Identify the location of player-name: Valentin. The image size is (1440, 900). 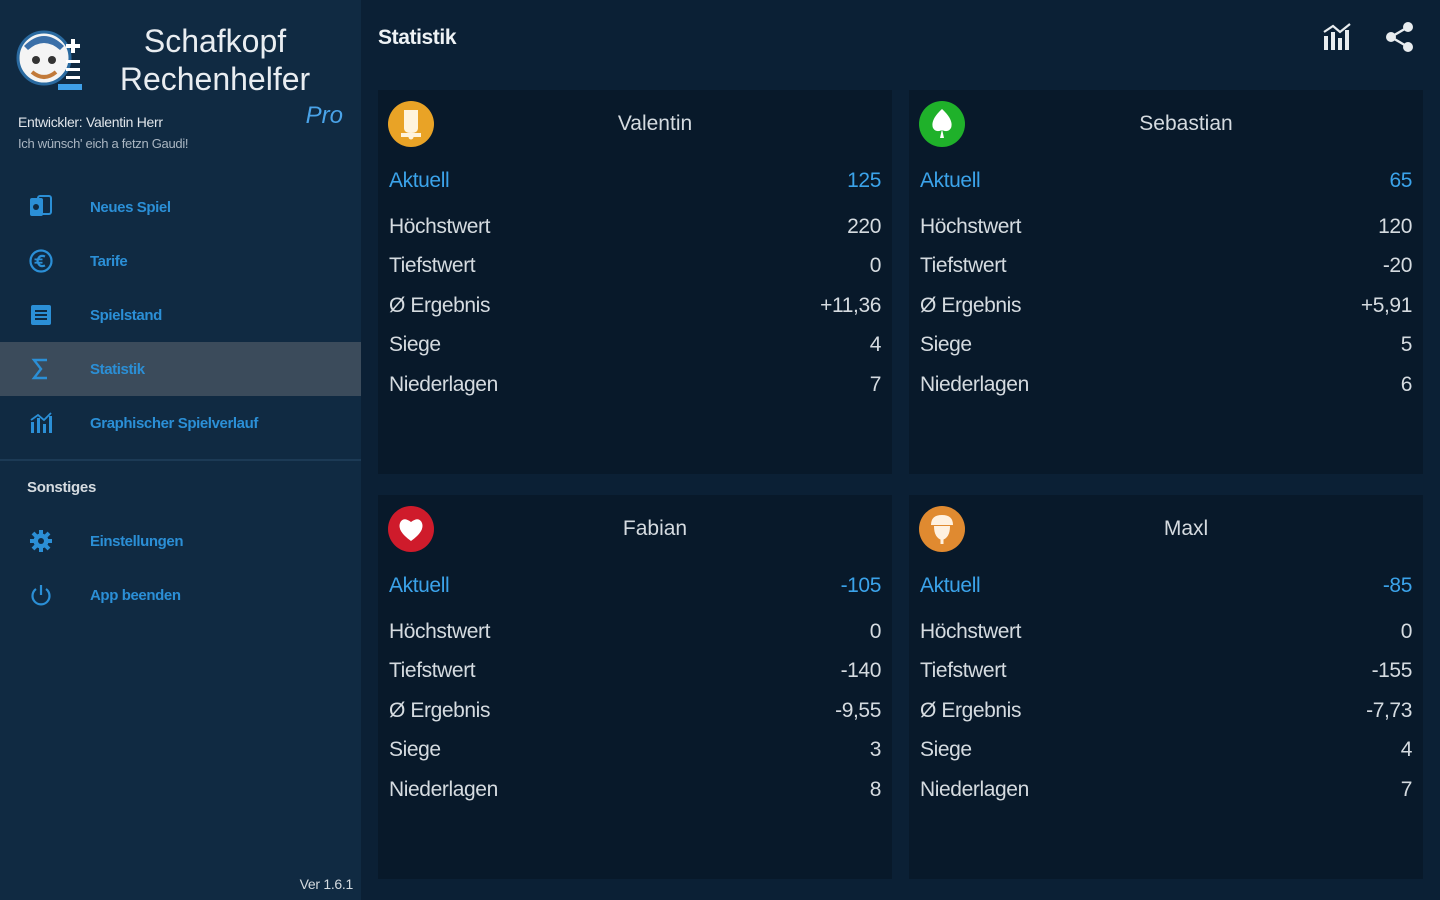
(655, 123).